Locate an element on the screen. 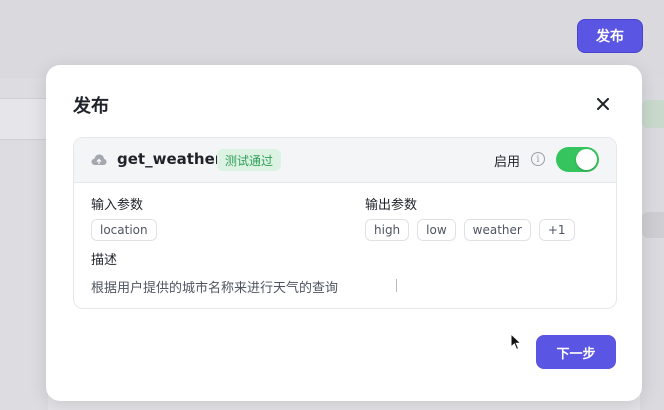 The width and height of the screenshot is (664, 410). output-params-list: high low weather +1 is located at coordinates (470, 230).